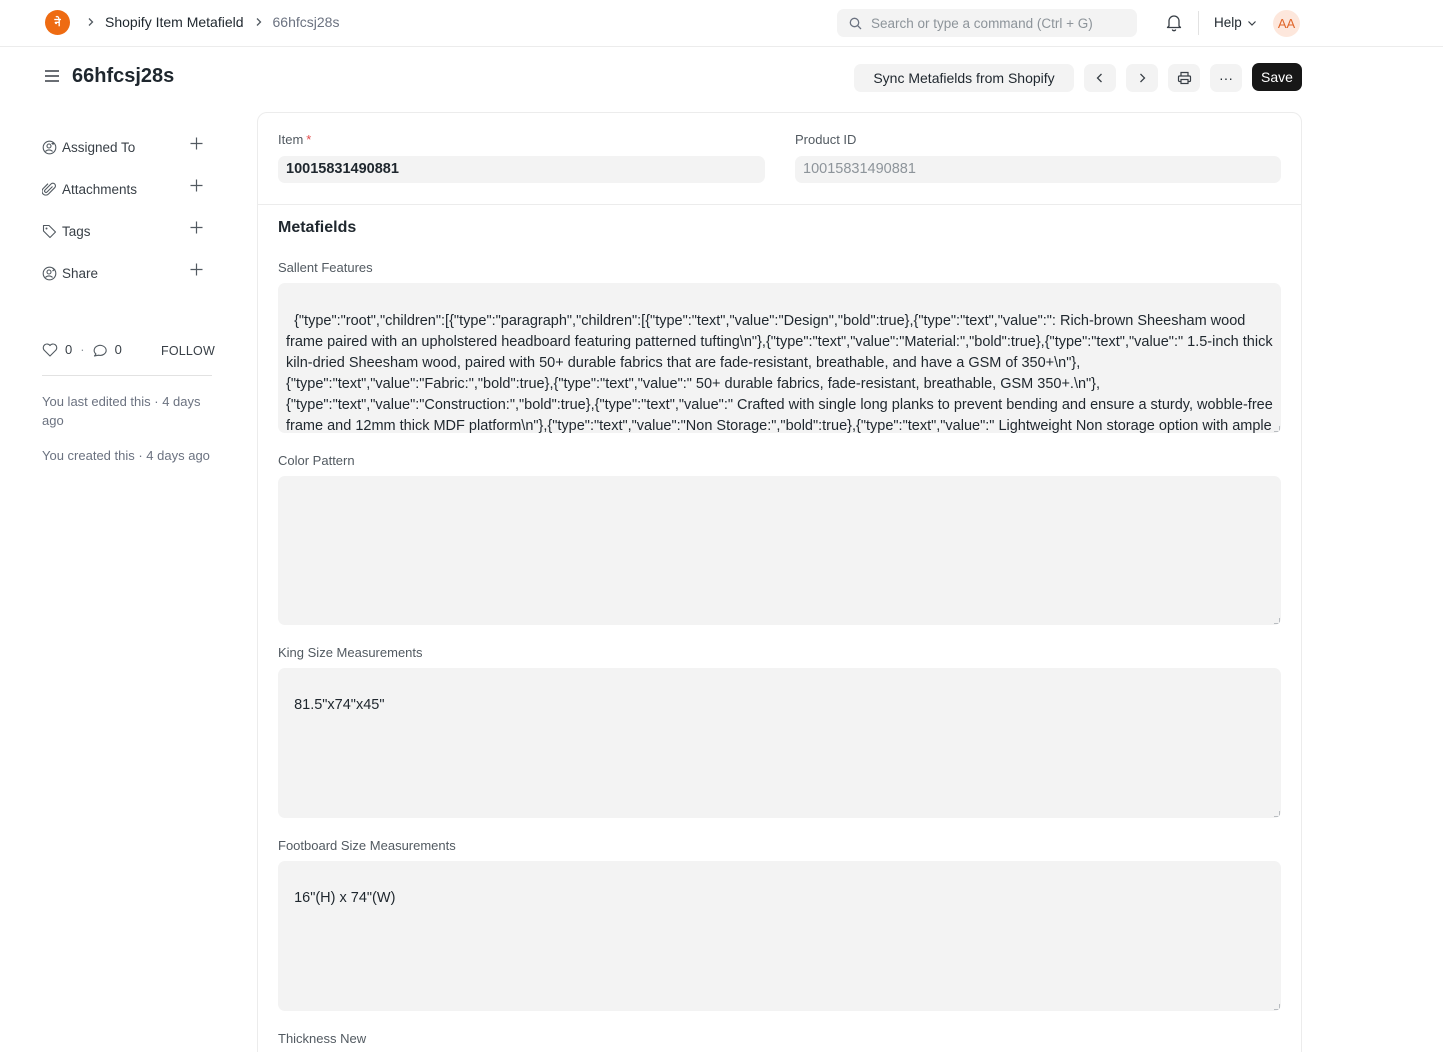 This screenshot has height=1052, width=1443. Describe the element at coordinates (1038, 169) in the screenshot. I see `product-id-field: 10015831490881` at that location.